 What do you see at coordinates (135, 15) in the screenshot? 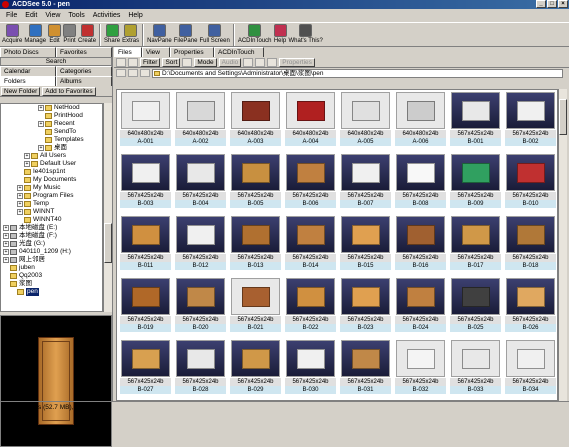
I see `menu-help: Help` at bounding box center [135, 15].